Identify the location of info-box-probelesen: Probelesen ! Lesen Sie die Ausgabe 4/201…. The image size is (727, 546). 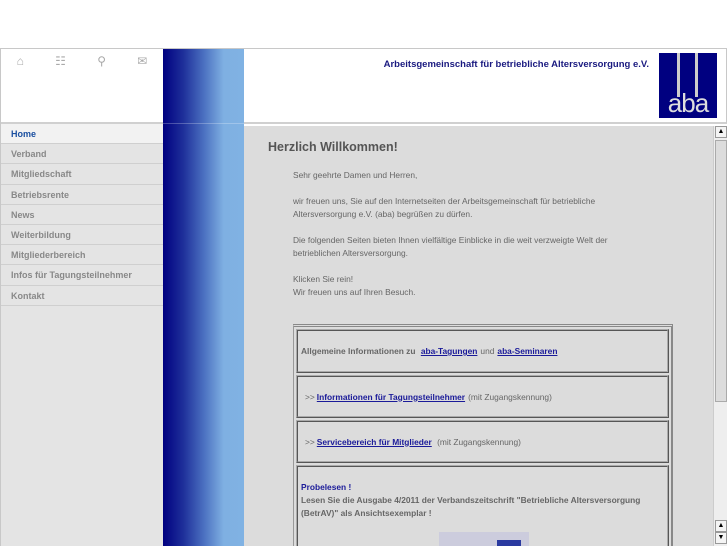
(482, 505).